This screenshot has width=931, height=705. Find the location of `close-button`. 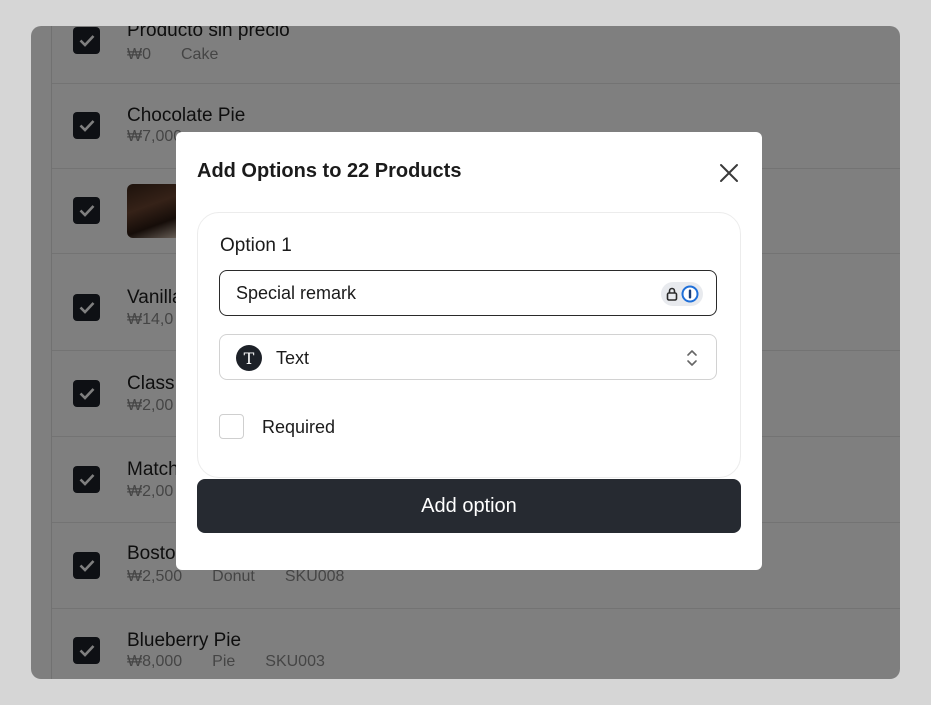

close-button is located at coordinates (729, 173).